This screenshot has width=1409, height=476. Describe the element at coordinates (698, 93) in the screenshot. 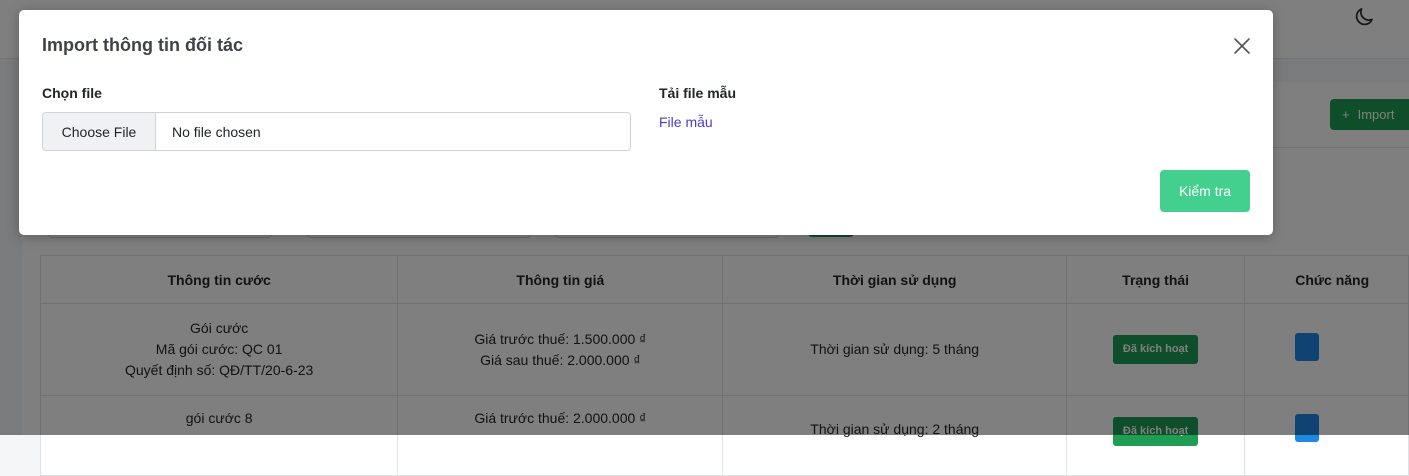

I see `template-label: Tải file mẫu` at that location.